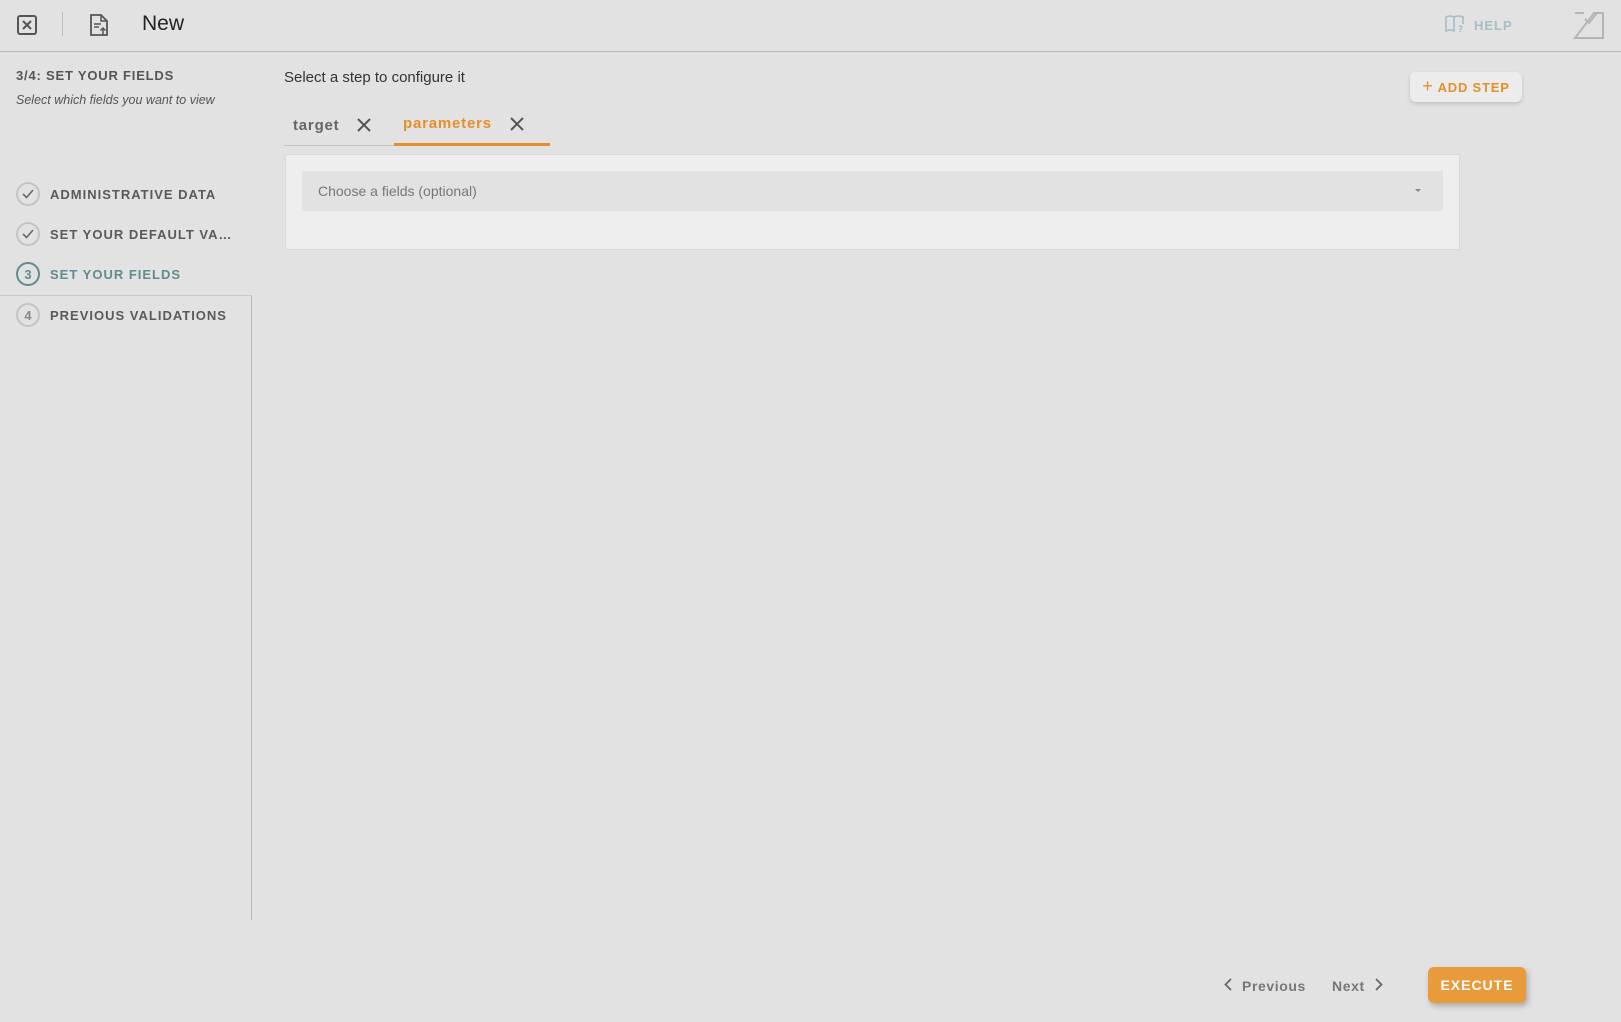  I want to click on header-divider, so click(62, 24).